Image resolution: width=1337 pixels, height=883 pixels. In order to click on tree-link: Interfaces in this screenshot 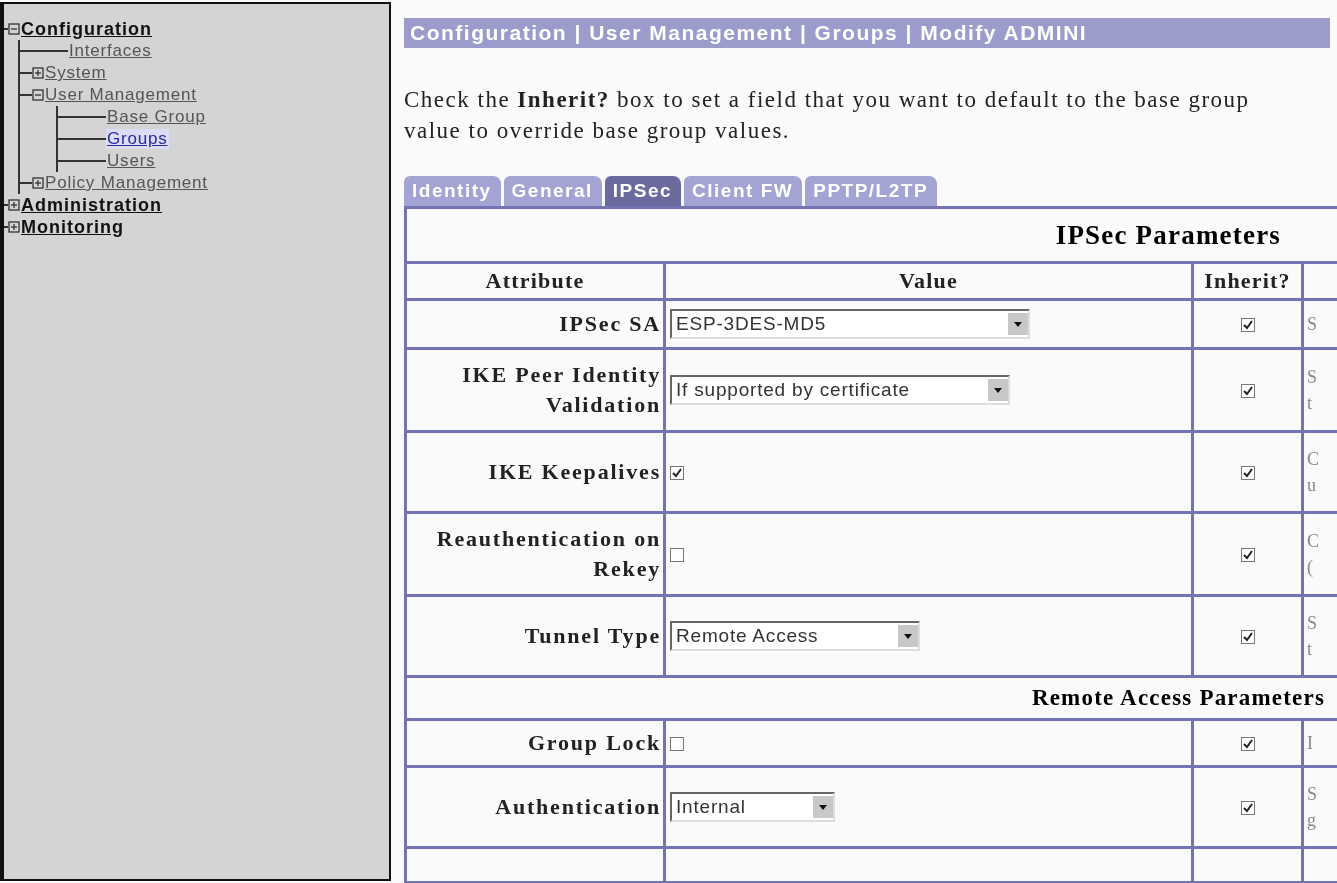, I will do `click(110, 51)`.